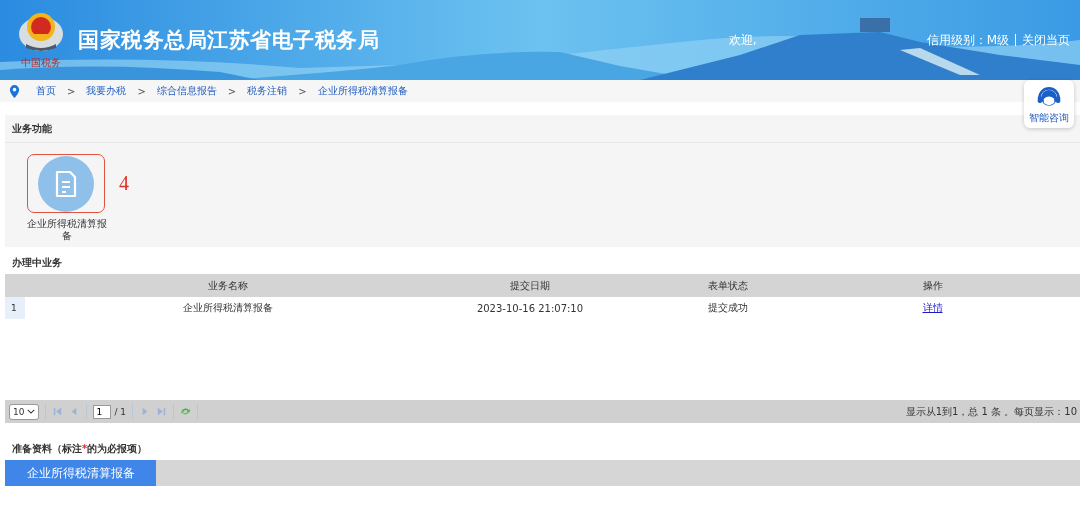 Image resolution: width=1080 pixels, height=518 pixels. Describe the element at coordinates (162, 411) in the screenshot. I see `last-page-icon` at that location.